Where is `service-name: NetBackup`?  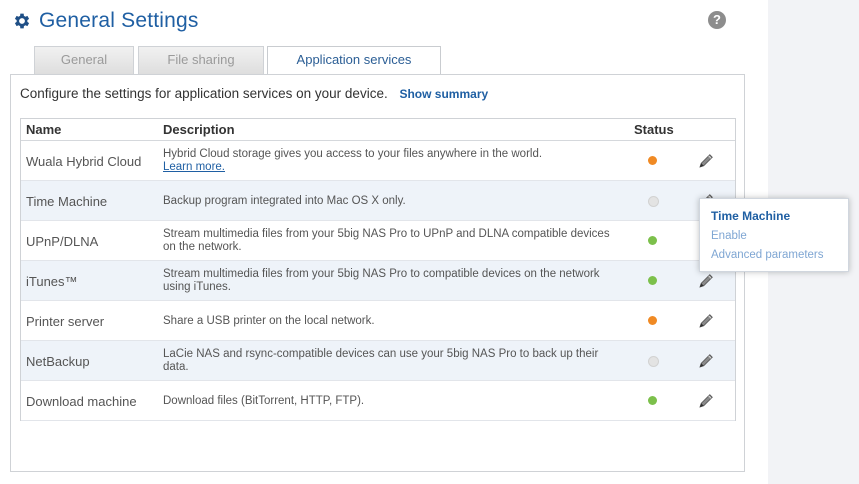
service-name: NetBackup is located at coordinates (58, 361).